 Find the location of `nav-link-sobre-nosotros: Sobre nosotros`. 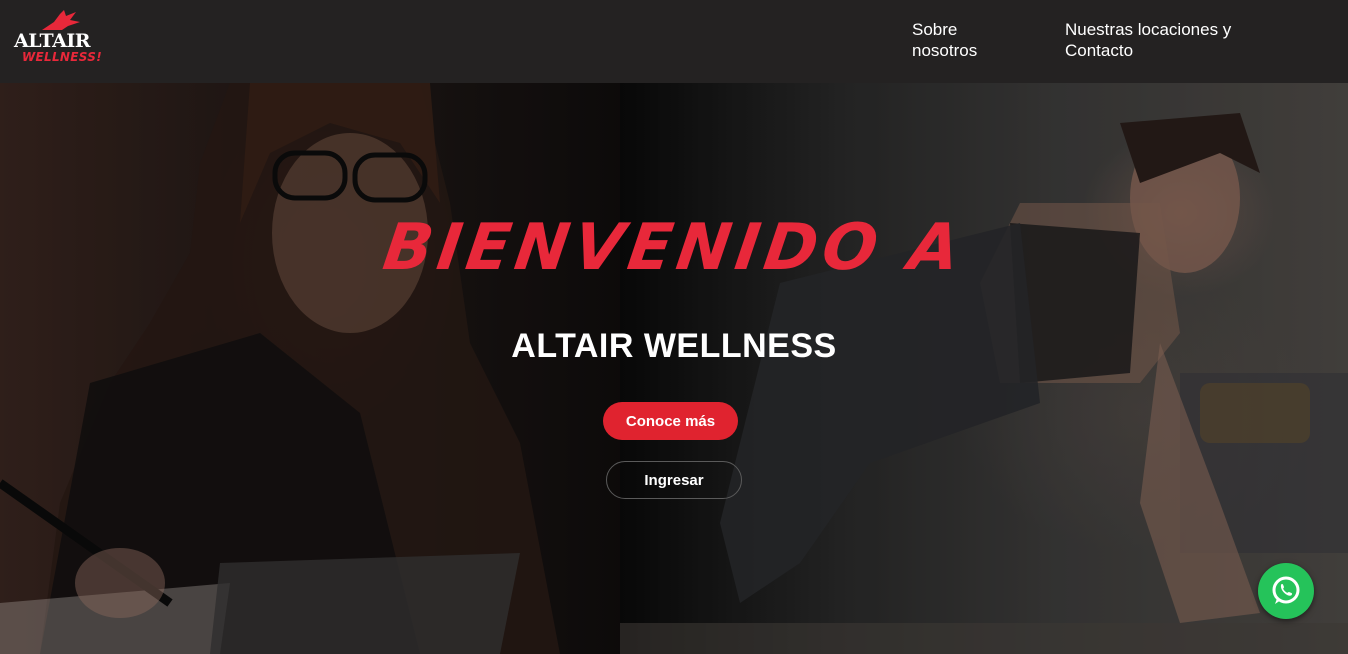

nav-link-sobre-nosotros: Sobre nosotros is located at coordinates (967, 40).